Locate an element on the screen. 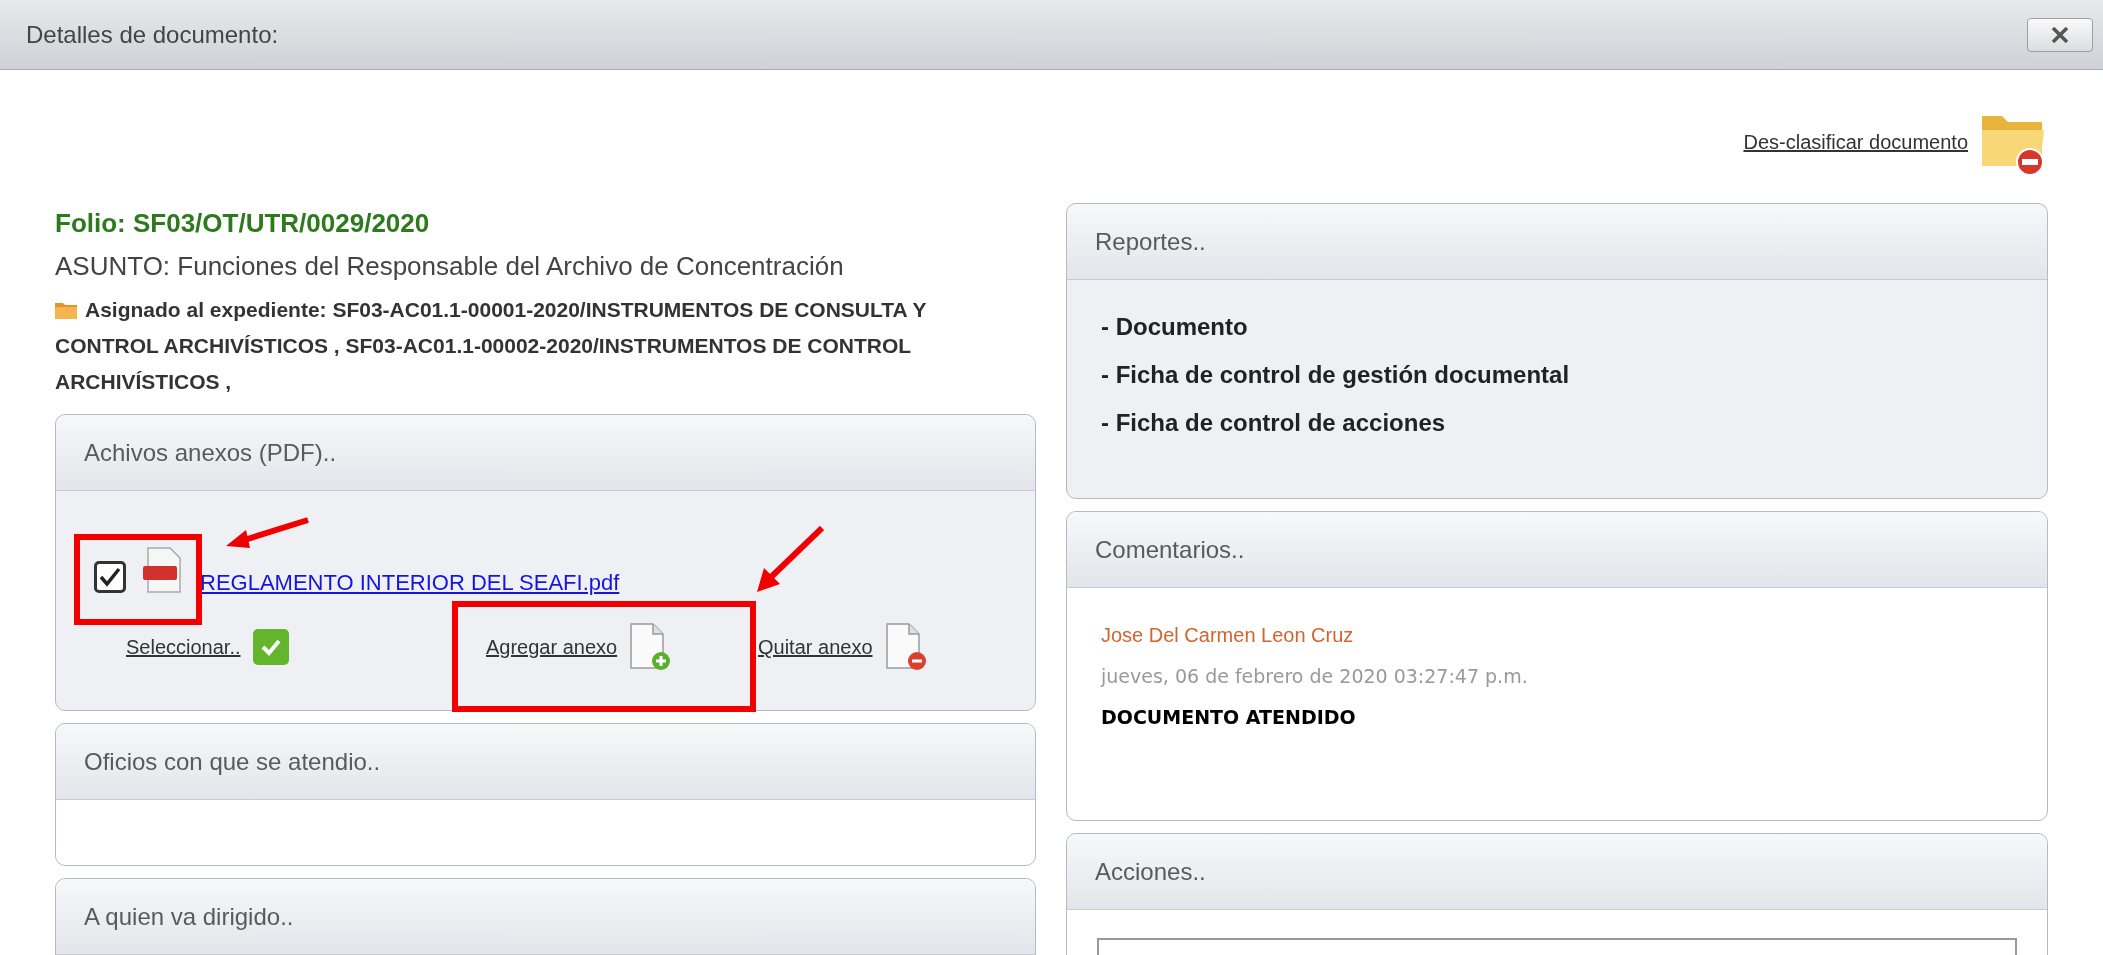 This screenshot has width=2103, height=955. panel-header: Acciones.. is located at coordinates (1557, 872).